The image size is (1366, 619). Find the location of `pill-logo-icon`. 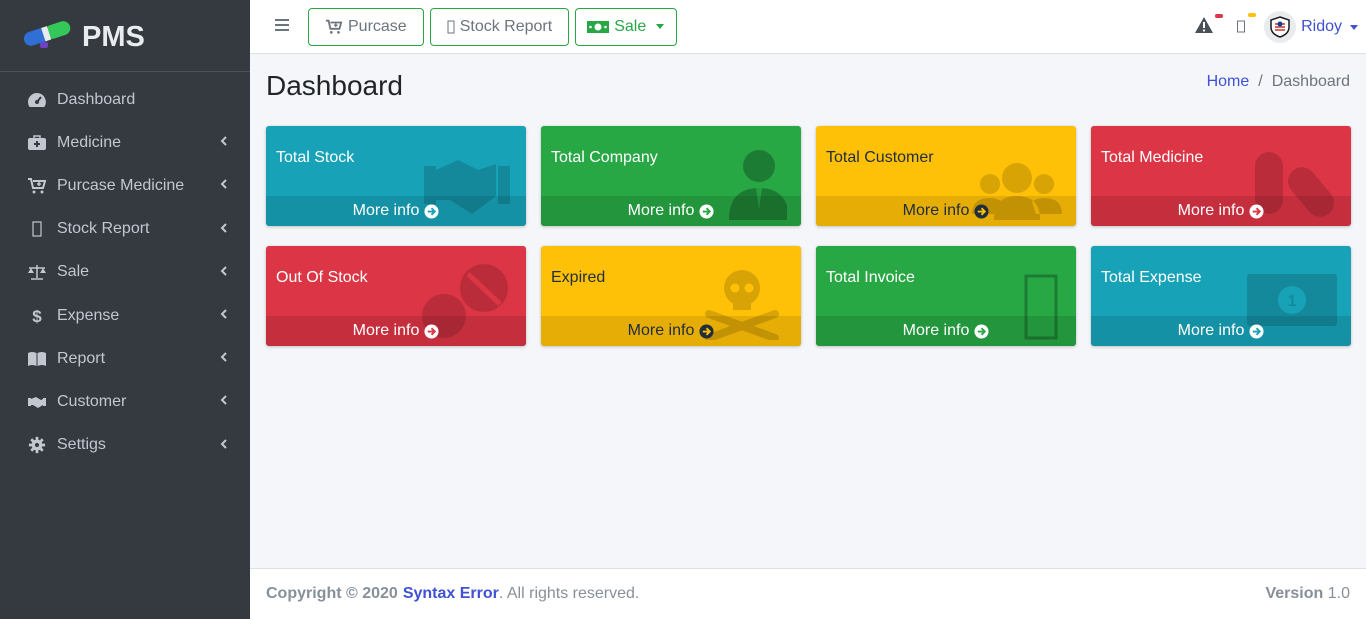

pill-logo-icon is located at coordinates (49, 36).